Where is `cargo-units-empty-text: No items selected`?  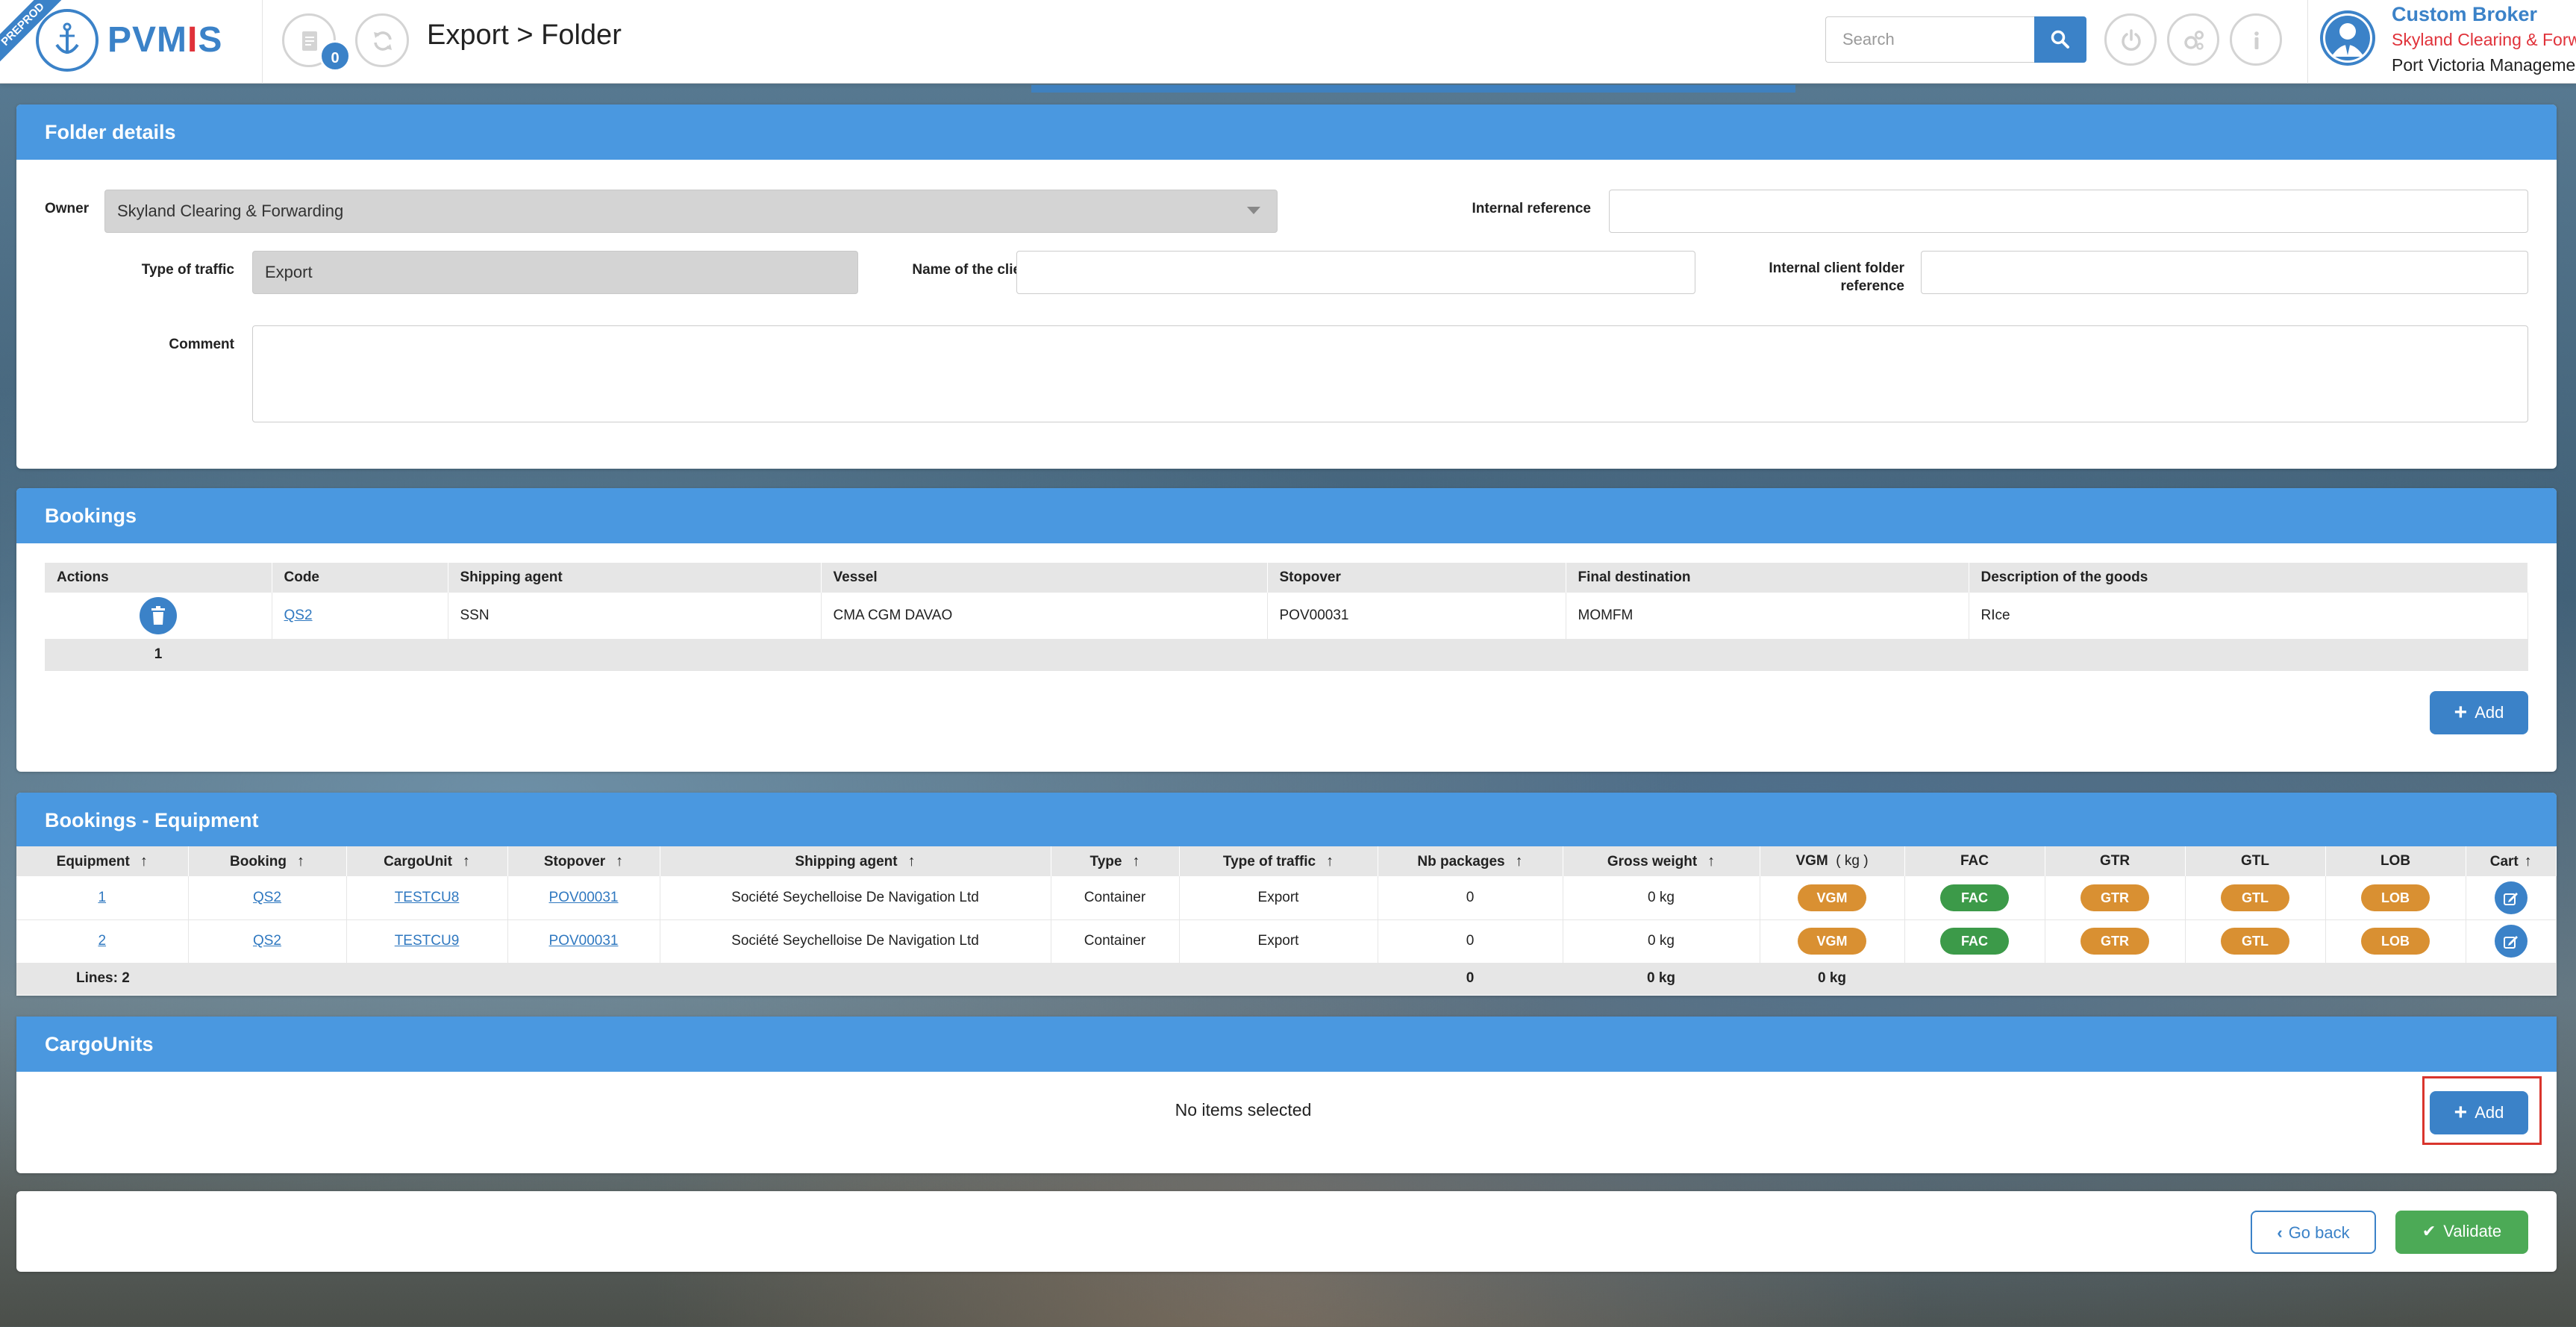 cargo-units-empty-text: No items selected is located at coordinates (1243, 1110).